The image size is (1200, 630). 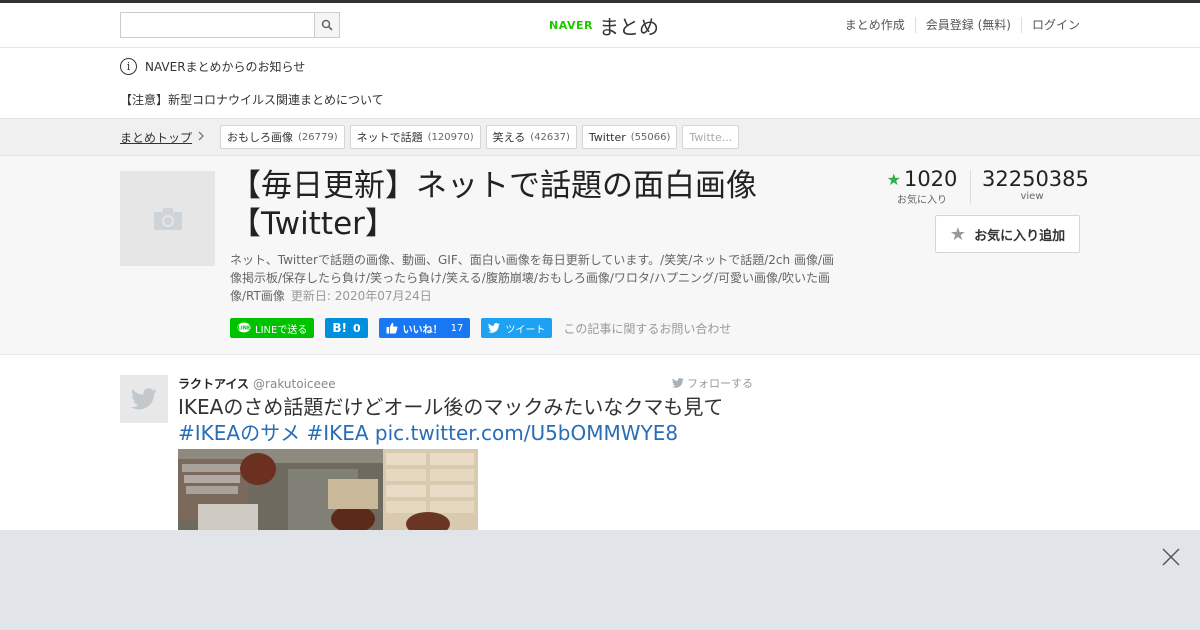 What do you see at coordinates (214, 384) in the screenshot?
I see `tweet-author-name: ラクトアイス` at bounding box center [214, 384].